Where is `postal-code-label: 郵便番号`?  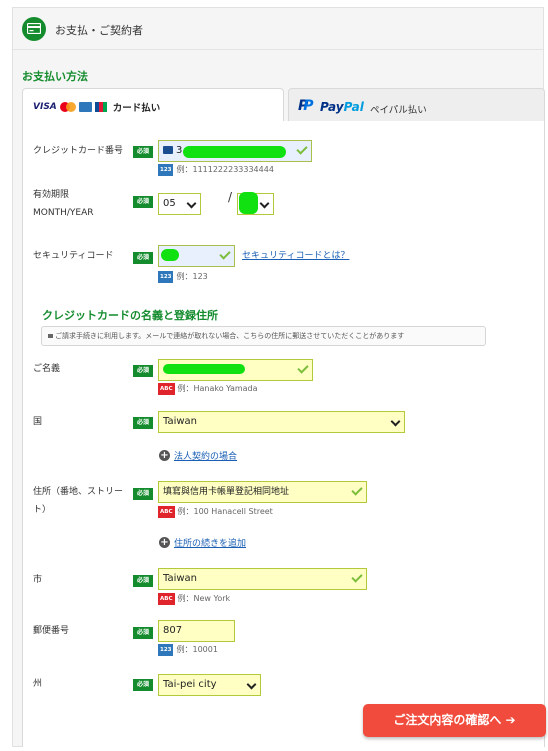
postal-code-label: 郵便番号 is located at coordinates (51, 631).